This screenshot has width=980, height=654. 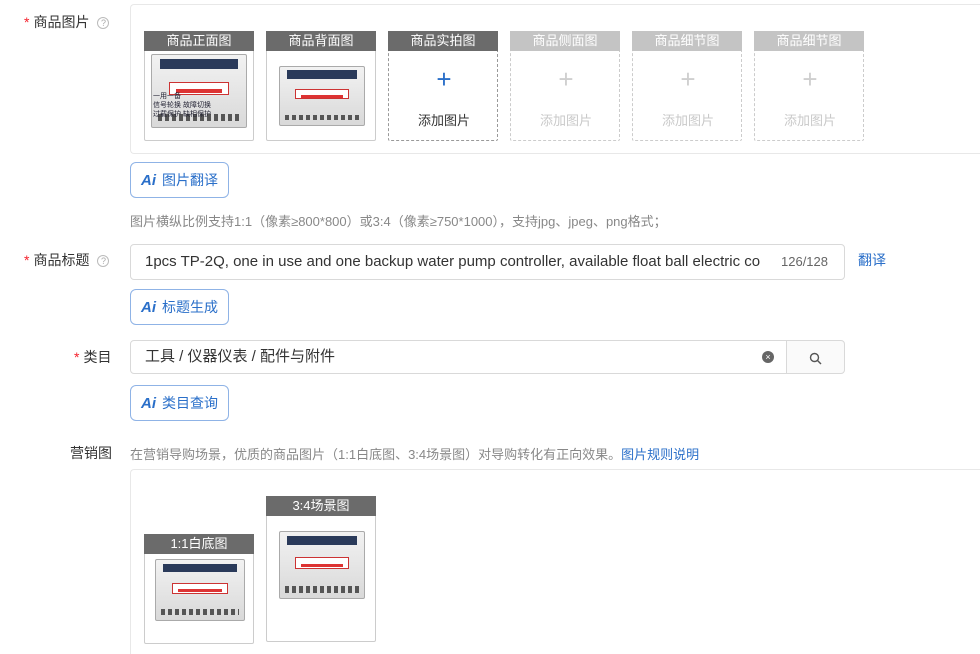 What do you see at coordinates (660, 454) in the screenshot?
I see `image-rules-link: 图片规则说明` at bounding box center [660, 454].